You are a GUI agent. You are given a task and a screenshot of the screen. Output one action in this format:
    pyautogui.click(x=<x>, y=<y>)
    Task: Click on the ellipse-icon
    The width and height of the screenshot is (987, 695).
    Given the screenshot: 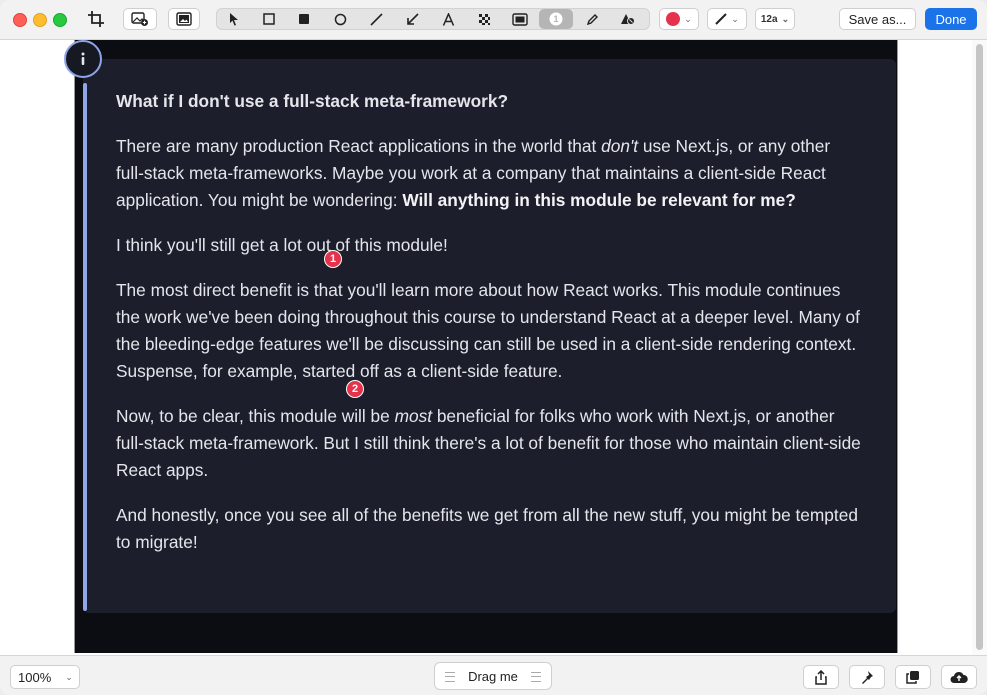 What is the action you would take?
    pyautogui.click(x=340, y=19)
    